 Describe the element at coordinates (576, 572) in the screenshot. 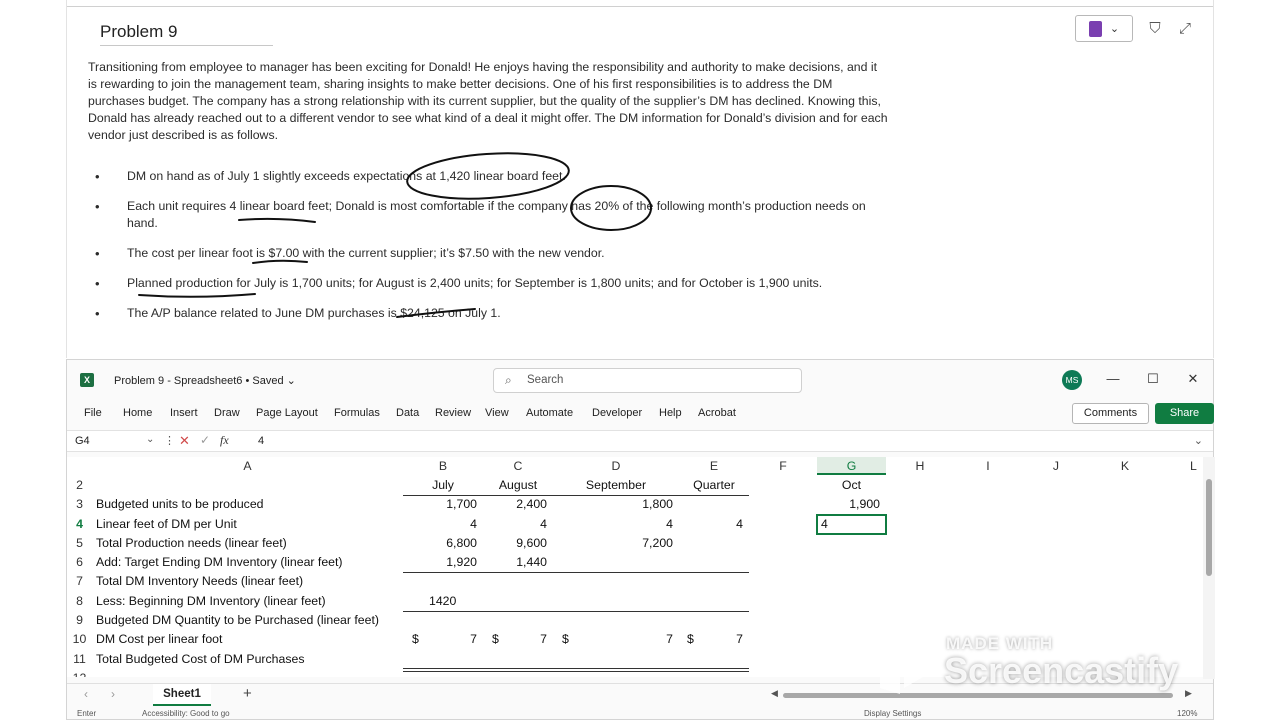

I see `cell-border` at that location.